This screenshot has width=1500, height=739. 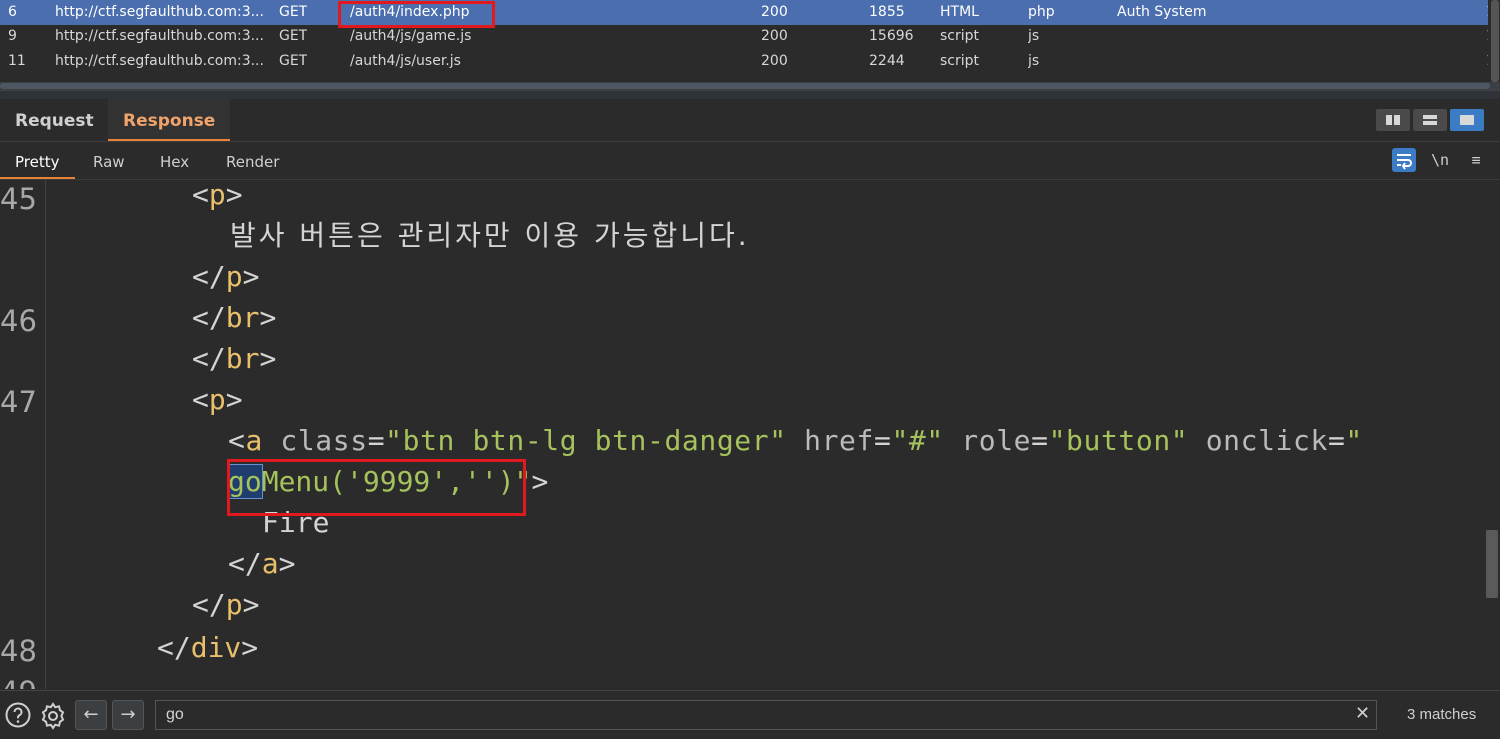 I want to click on tab-render: Render, so click(x=252, y=160).